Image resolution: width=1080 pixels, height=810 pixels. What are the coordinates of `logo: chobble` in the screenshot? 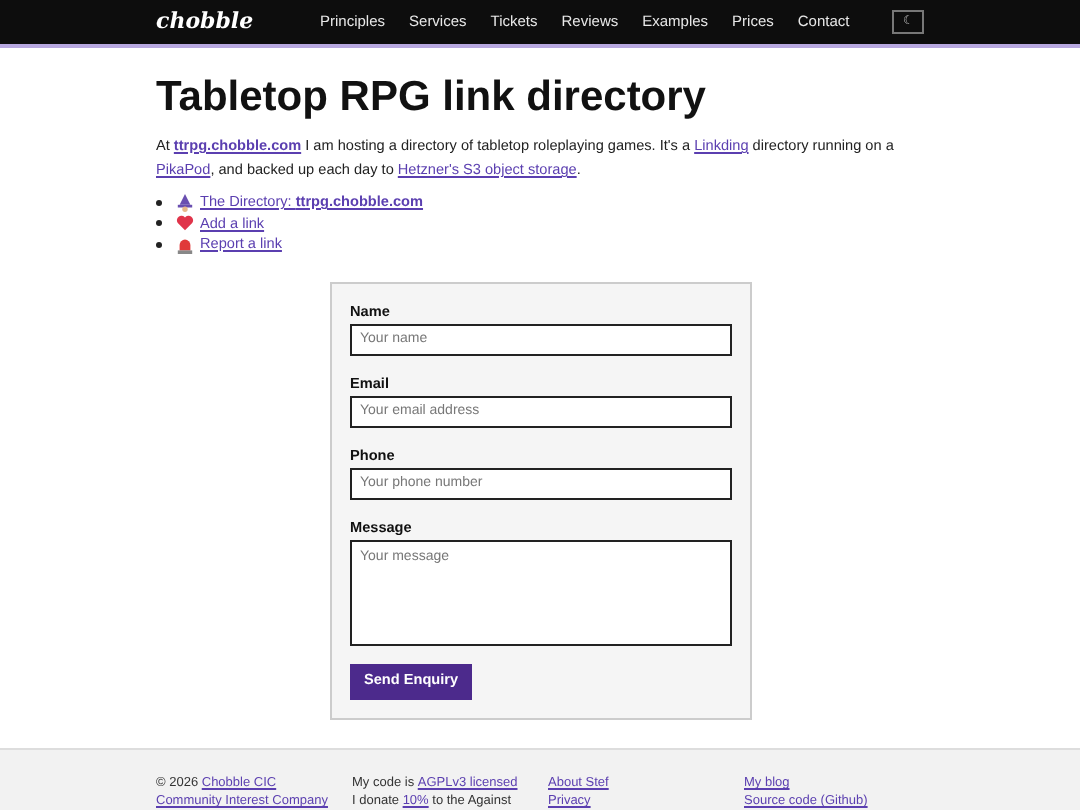 It's located at (238, 22).